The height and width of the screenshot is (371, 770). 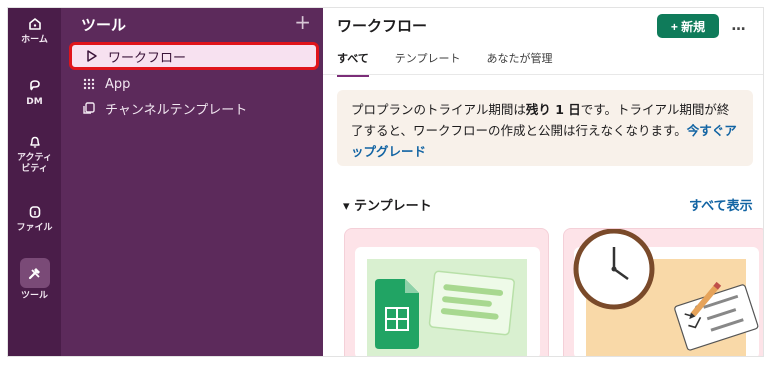 What do you see at coordinates (666, 292) in the screenshot?
I see `clock-checklist-illustration` at bounding box center [666, 292].